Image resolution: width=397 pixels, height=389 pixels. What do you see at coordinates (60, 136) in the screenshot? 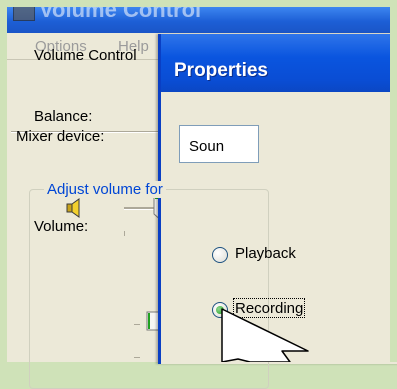
I see `mixer-device-label: Mixer device:` at bounding box center [60, 136].